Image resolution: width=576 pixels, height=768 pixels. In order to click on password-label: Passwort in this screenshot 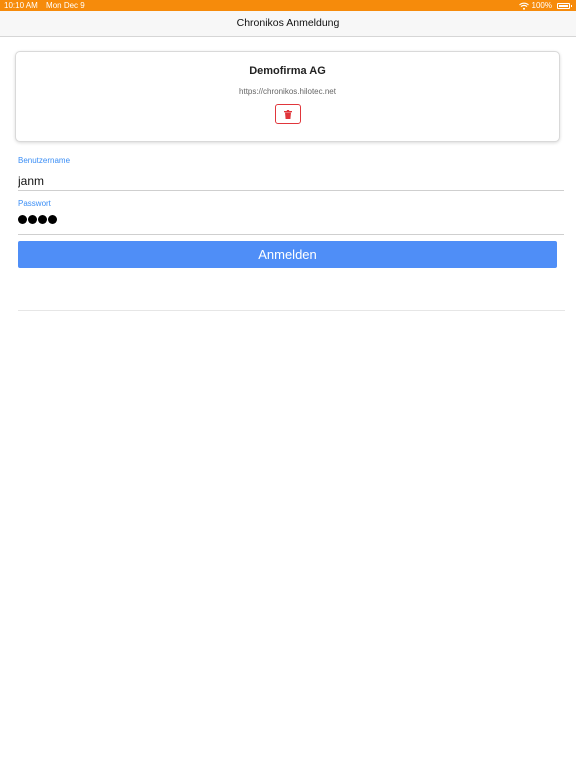, I will do `click(34, 203)`.